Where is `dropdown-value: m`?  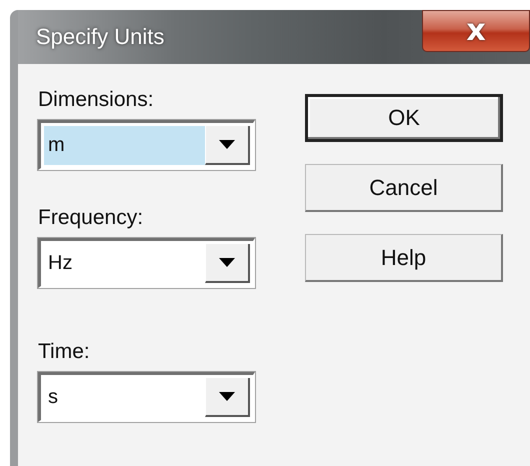
dropdown-value: m is located at coordinates (124, 145).